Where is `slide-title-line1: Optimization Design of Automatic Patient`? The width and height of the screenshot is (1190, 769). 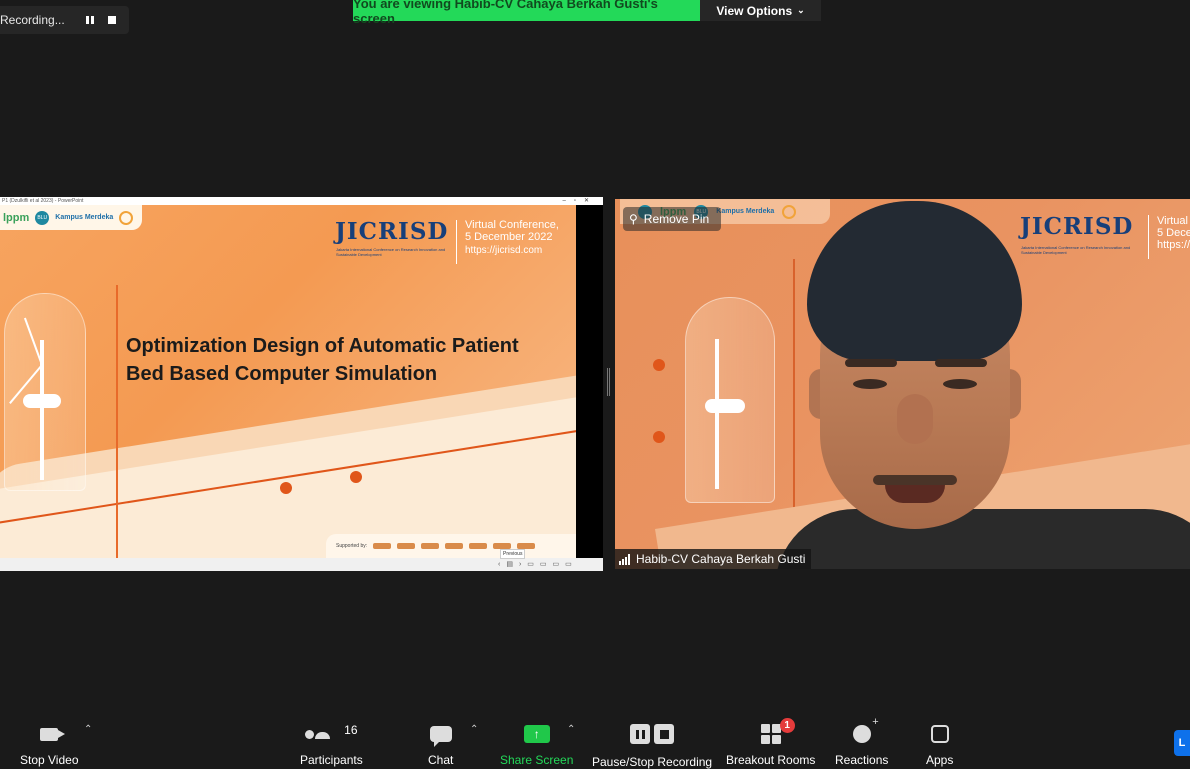 slide-title-line1: Optimization Design of Automatic Patient is located at coordinates (322, 346).